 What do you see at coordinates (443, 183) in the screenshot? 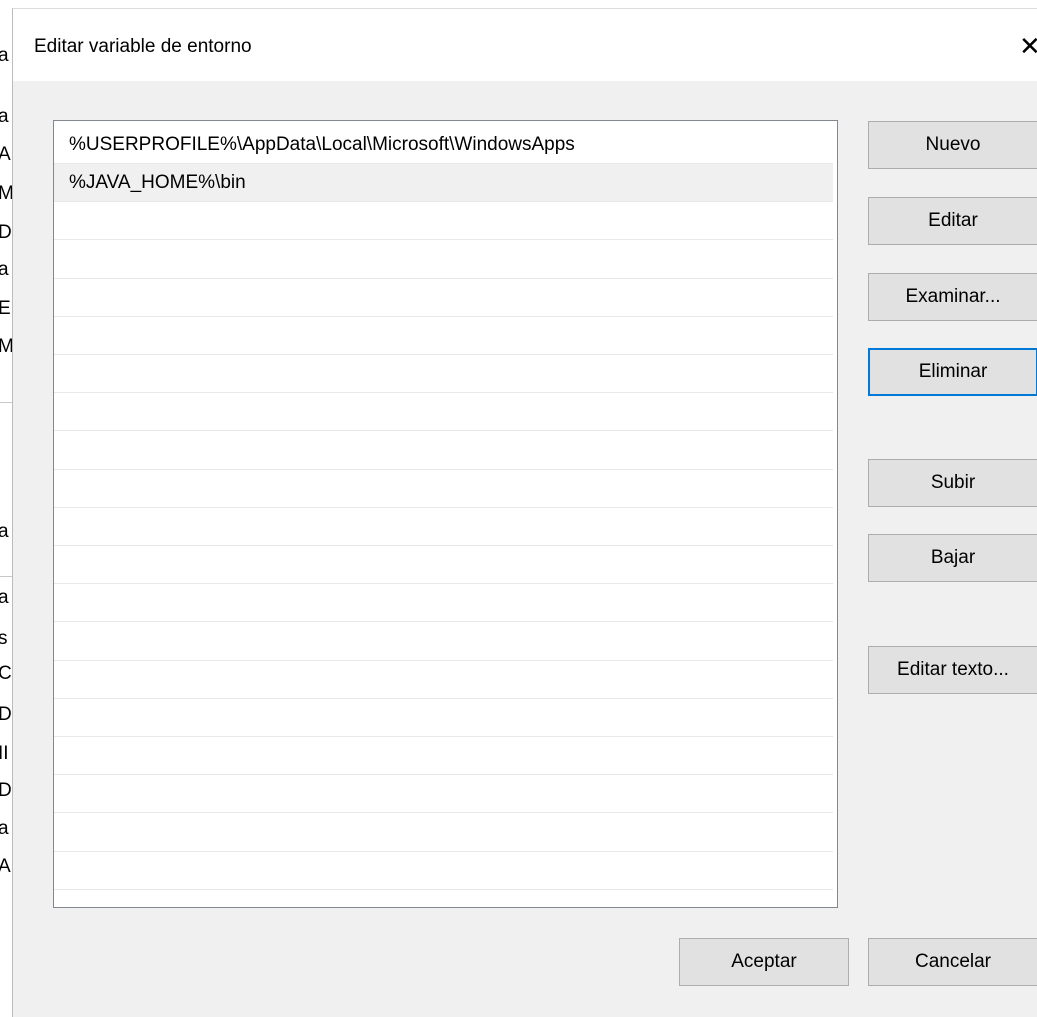
I see `path-list-item: %JAVA_HOME%\bin` at bounding box center [443, 183].